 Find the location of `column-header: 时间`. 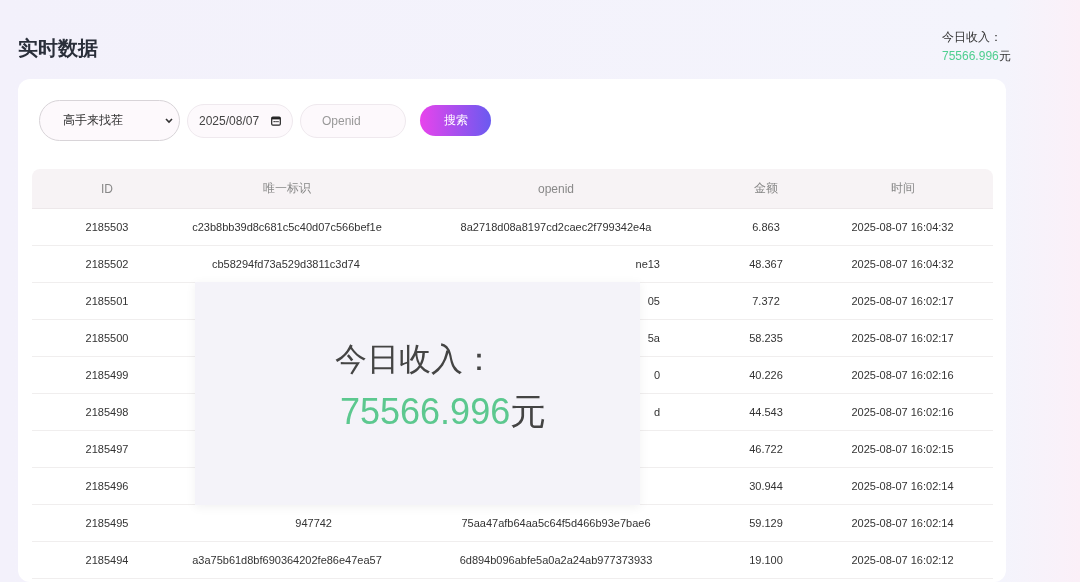

column-header: 时间 is located at coordinates (902, 188).